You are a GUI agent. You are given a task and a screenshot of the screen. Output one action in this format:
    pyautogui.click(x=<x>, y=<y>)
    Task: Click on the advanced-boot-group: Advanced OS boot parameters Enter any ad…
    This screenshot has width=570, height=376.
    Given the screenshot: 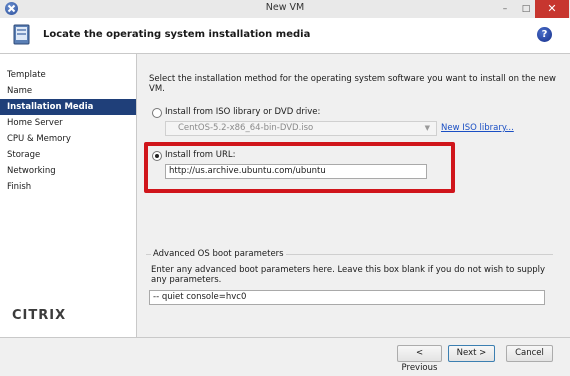 What is the action you would take?
    pyautogui.click(x=349, y=285)
    